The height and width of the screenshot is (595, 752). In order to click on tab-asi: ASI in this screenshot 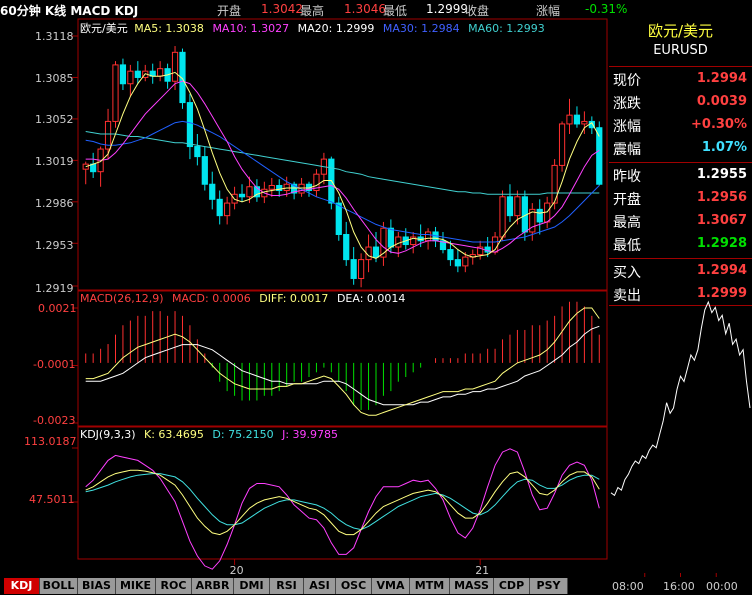, I will do `click(320, 586)`.